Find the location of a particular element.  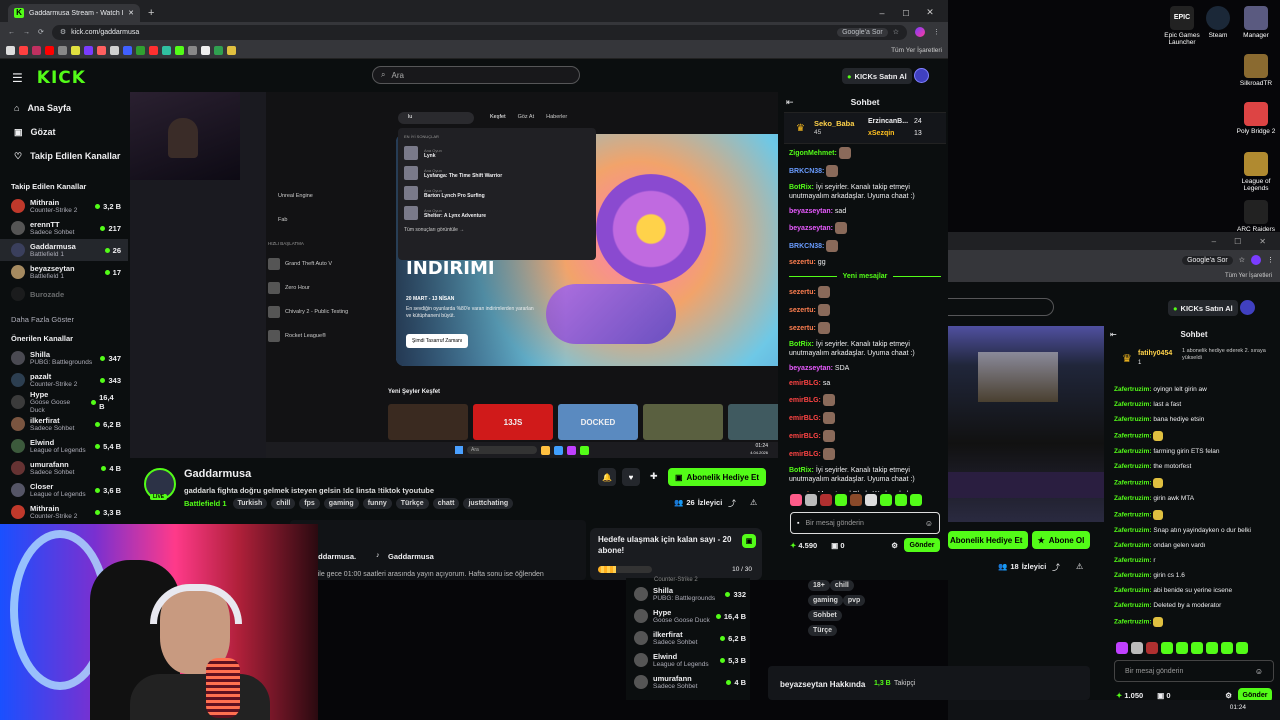

nav-following: ♡ Takip Edilen Kanallar is located at coordinates (64, 156).